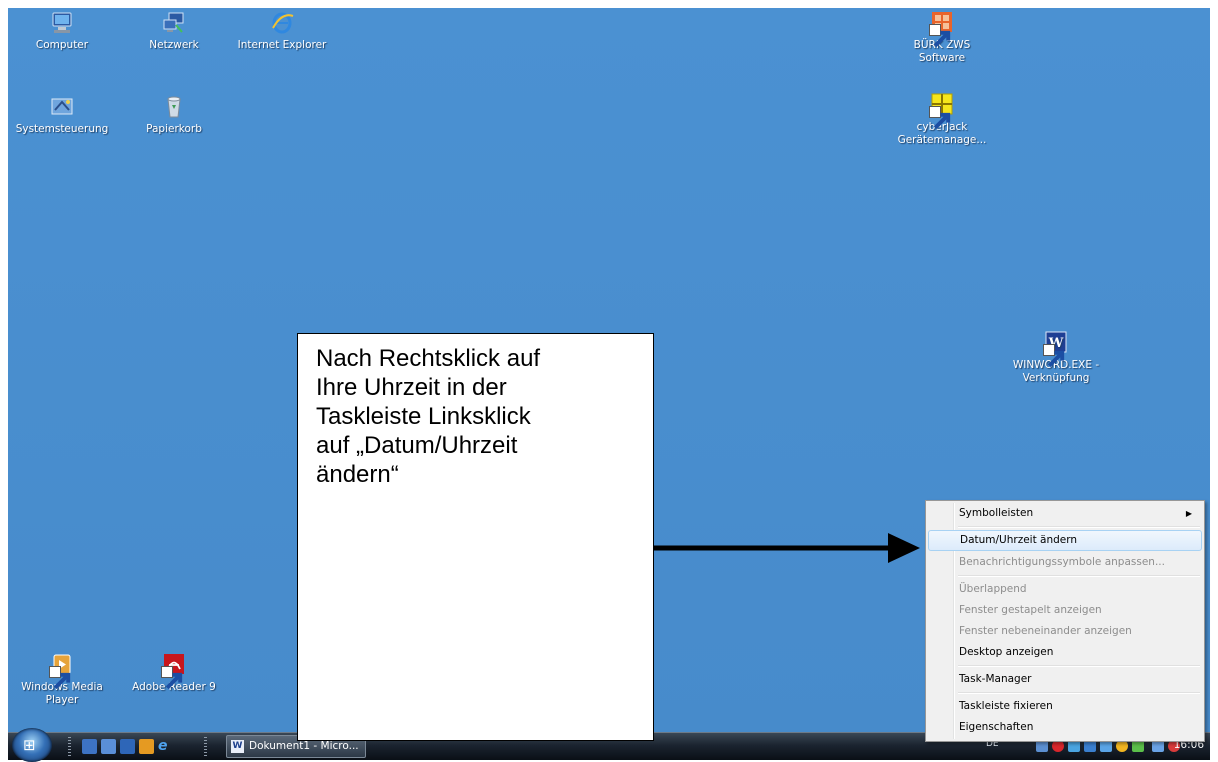 This screenshot has height=762, width=1218. I want to click on menu-item-ueberlappend: Überlappend, so click(1065, 589).